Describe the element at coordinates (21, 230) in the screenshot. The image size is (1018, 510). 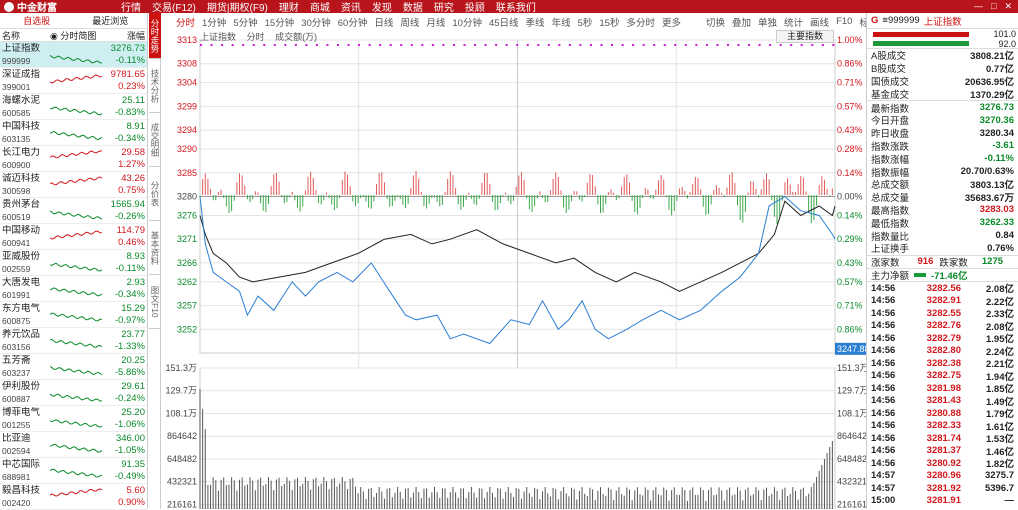
I see `stock-name: 中国移动` at that location.